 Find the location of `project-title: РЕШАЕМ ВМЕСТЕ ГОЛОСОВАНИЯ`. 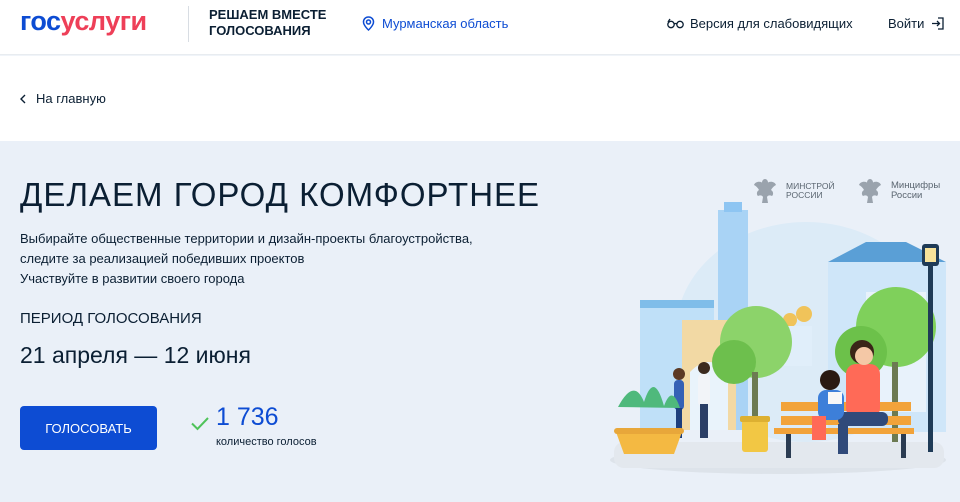

project-title: РЕШАЕМ ВМЕСТЕ ГОЛОСОВАНИЯ is located at coordinates (267, 23).